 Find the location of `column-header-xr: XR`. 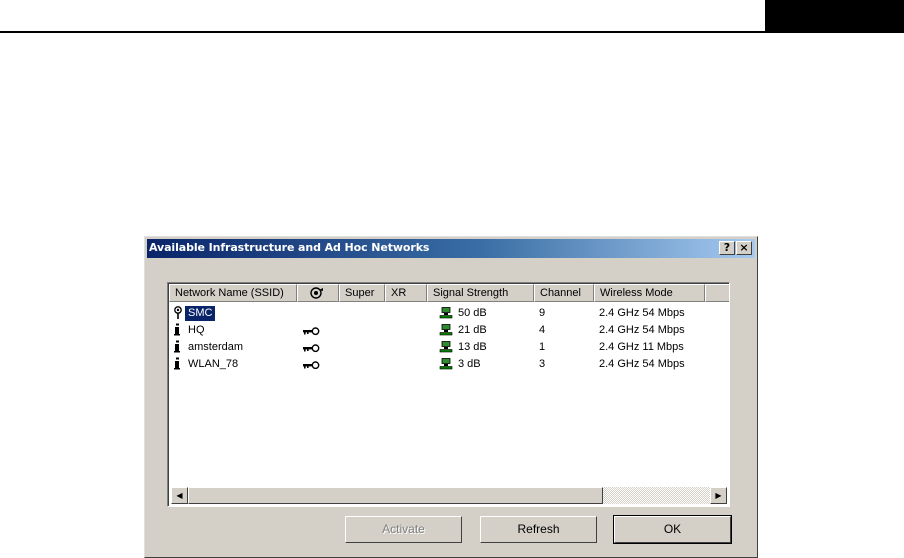

column-header-xr: XR is located at coordinates (406, 293).